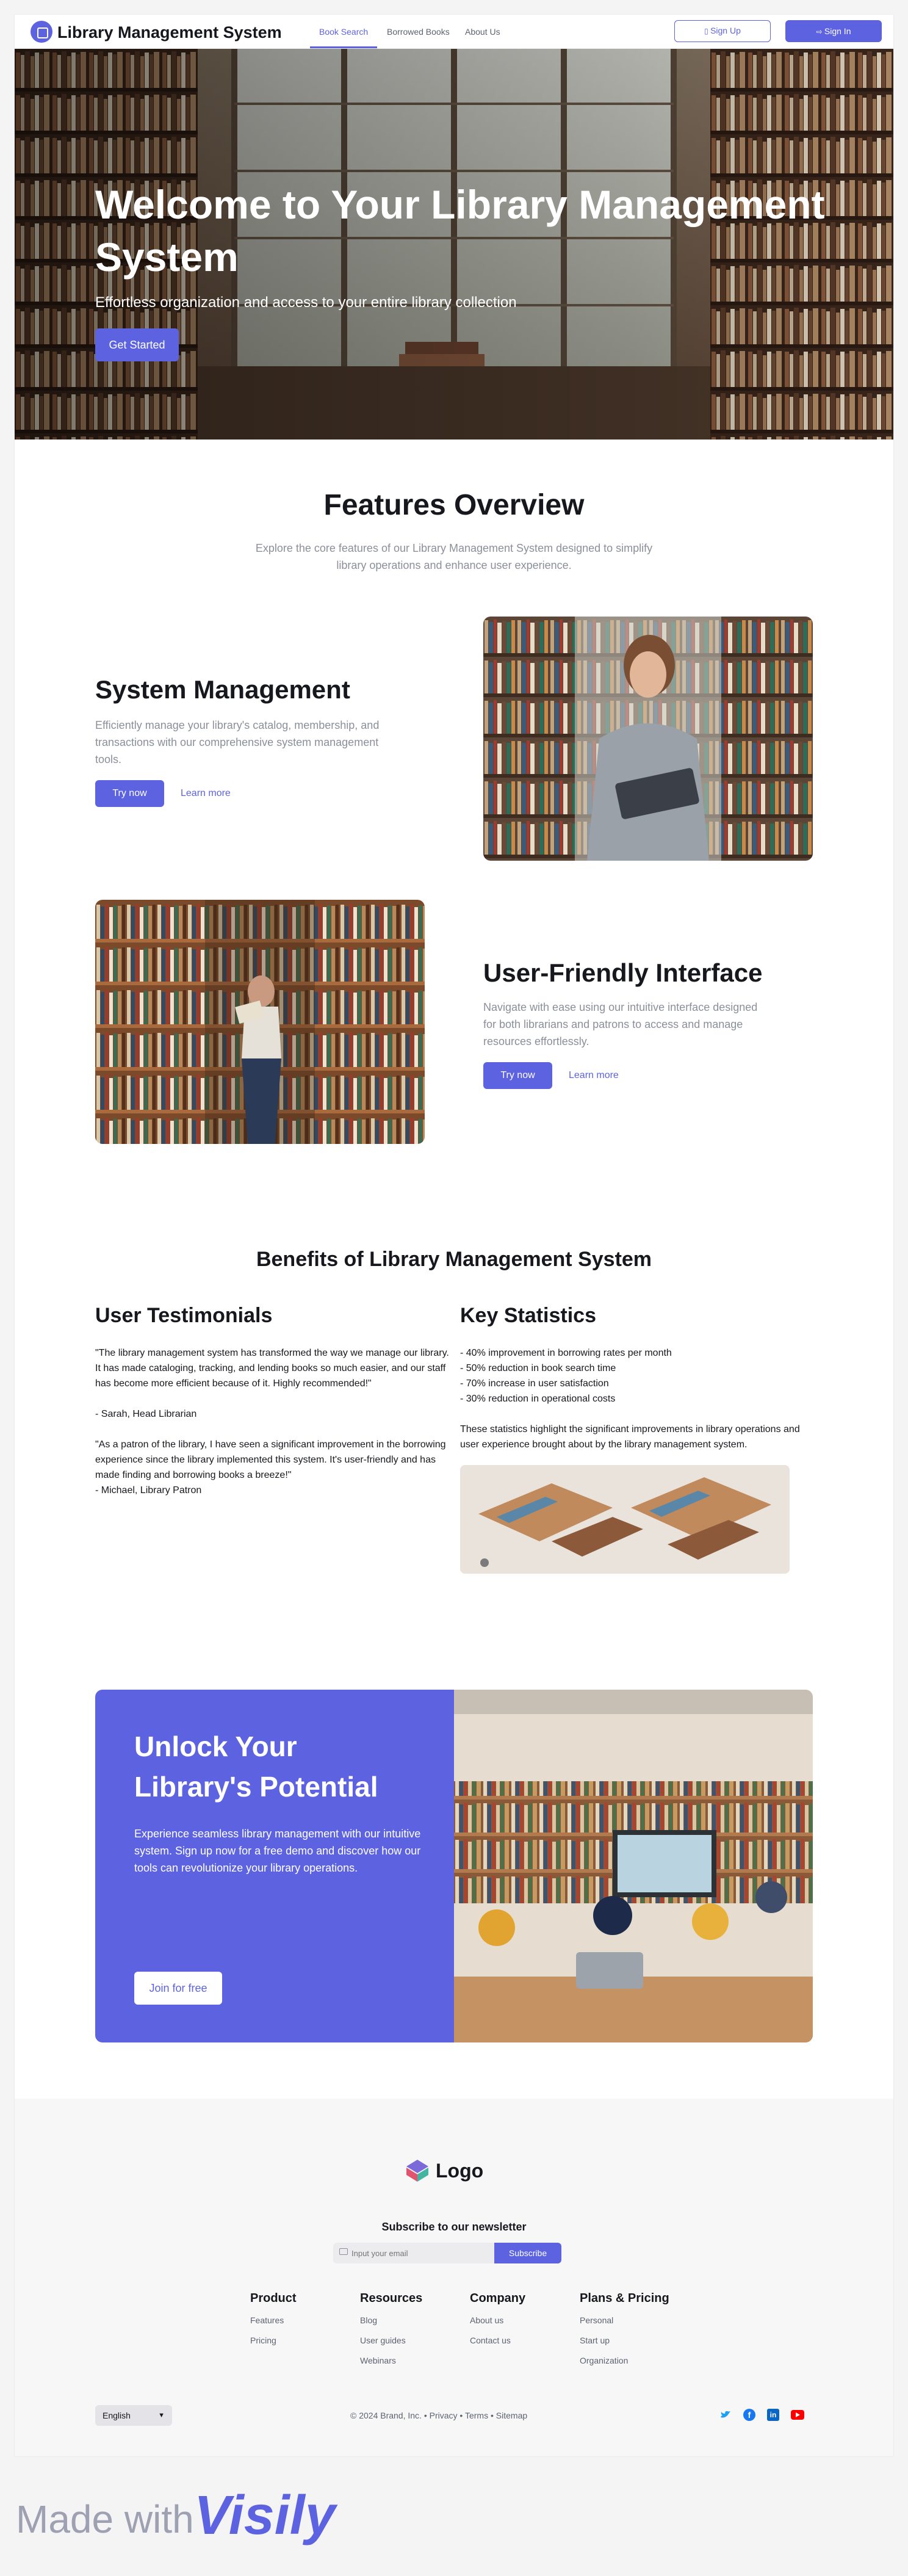 The width and height of the screenshot is (908, 2576). What do you see at coordinates (834, 31) in the screenshot?
I see `sign-in-button: ⇨ Sign In` at bounding box center [834, 31].